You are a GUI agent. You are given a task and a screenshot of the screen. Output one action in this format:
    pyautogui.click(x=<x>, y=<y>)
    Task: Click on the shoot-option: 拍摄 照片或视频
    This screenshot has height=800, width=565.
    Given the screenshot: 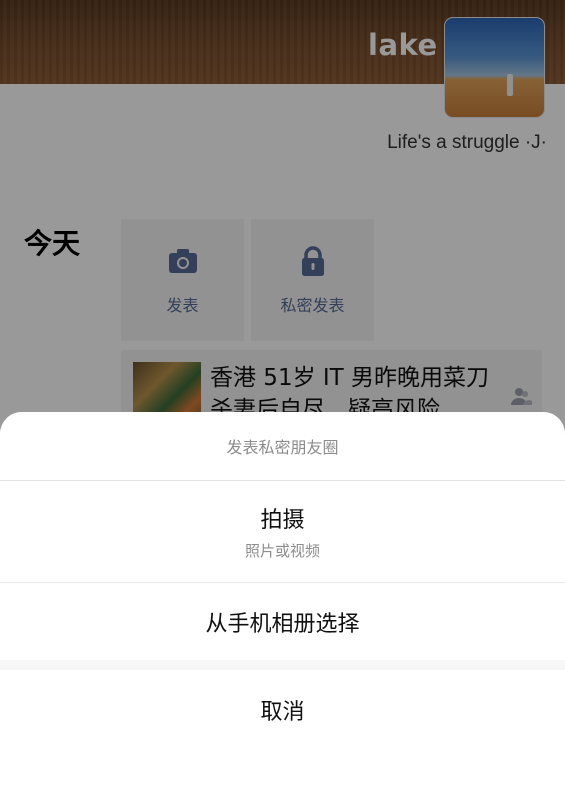 What is the action you would take?
    pyautogui.click(x=282, y=532)
    